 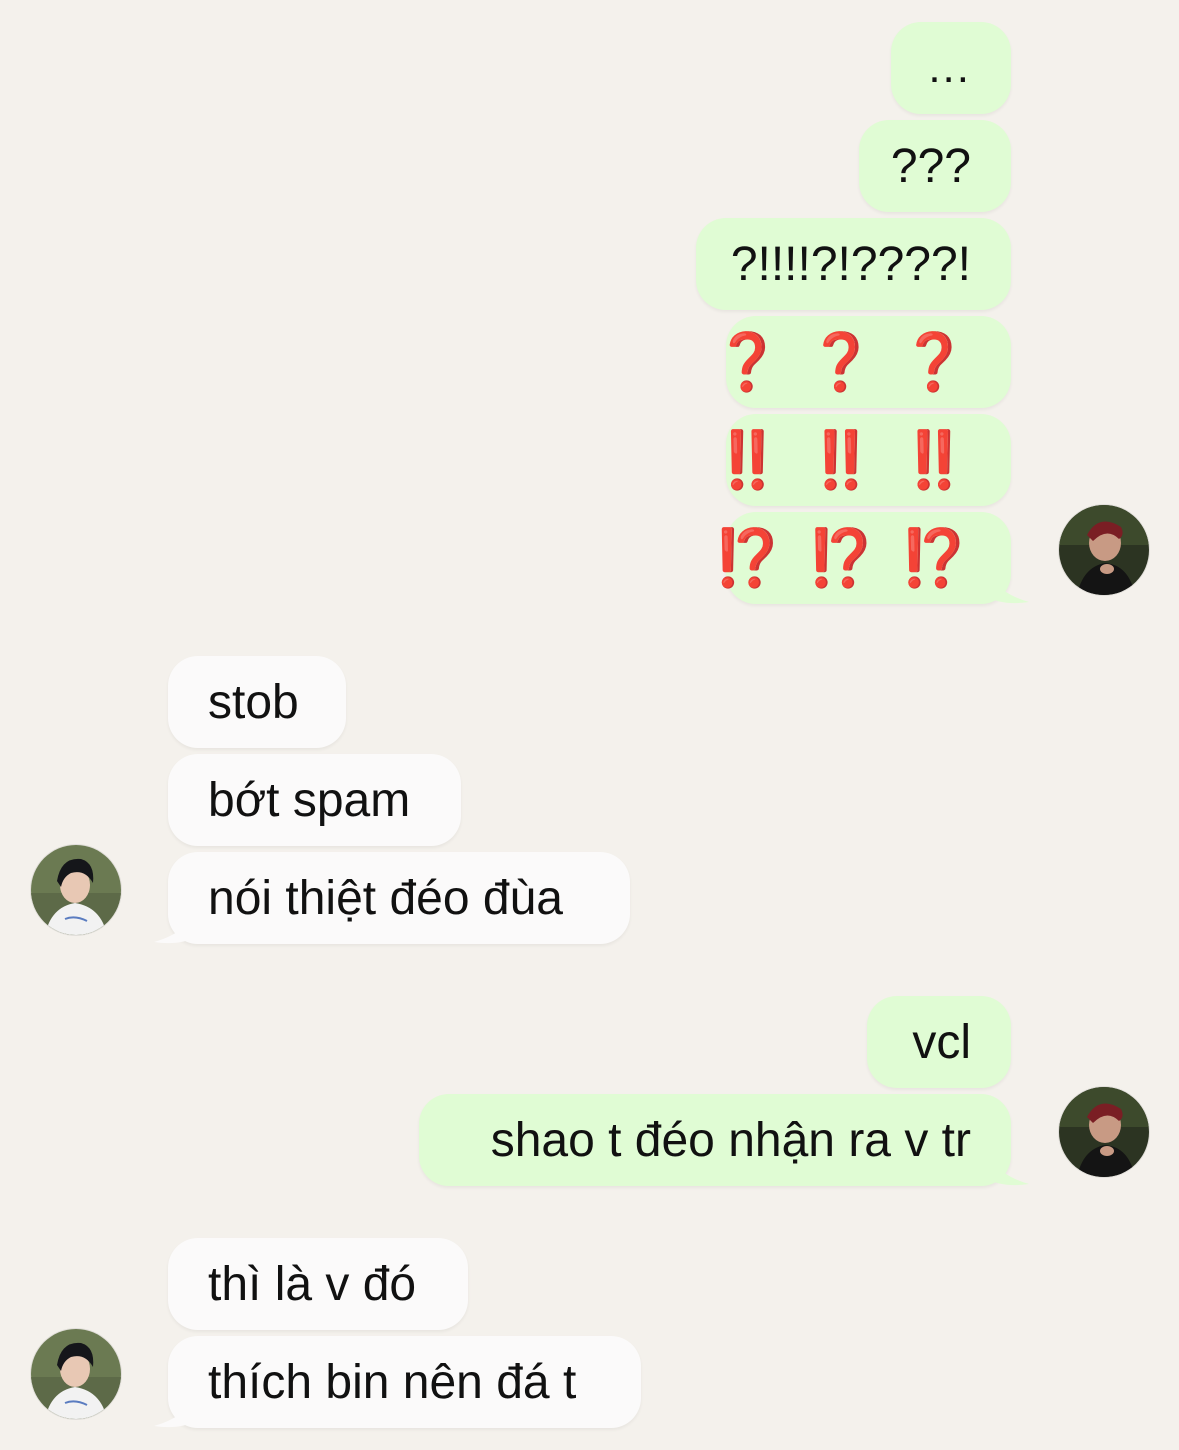 I want to click on message-text: shao t đéo nhận ra v tr, so click(x=730, y=1140).